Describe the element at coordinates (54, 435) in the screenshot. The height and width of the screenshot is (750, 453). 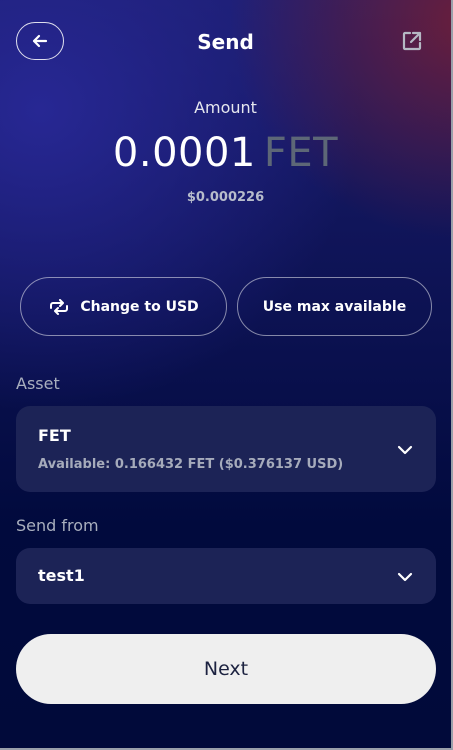
I see `asset-name: FET` at that location.